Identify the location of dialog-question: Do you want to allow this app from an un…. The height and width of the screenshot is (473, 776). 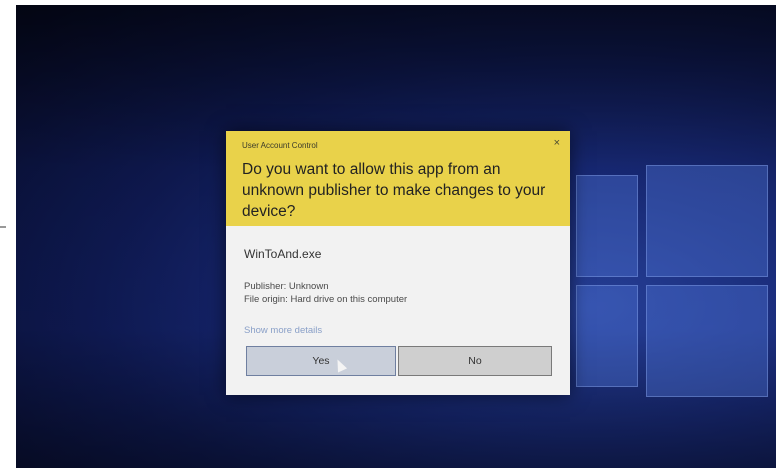
(394, 190).